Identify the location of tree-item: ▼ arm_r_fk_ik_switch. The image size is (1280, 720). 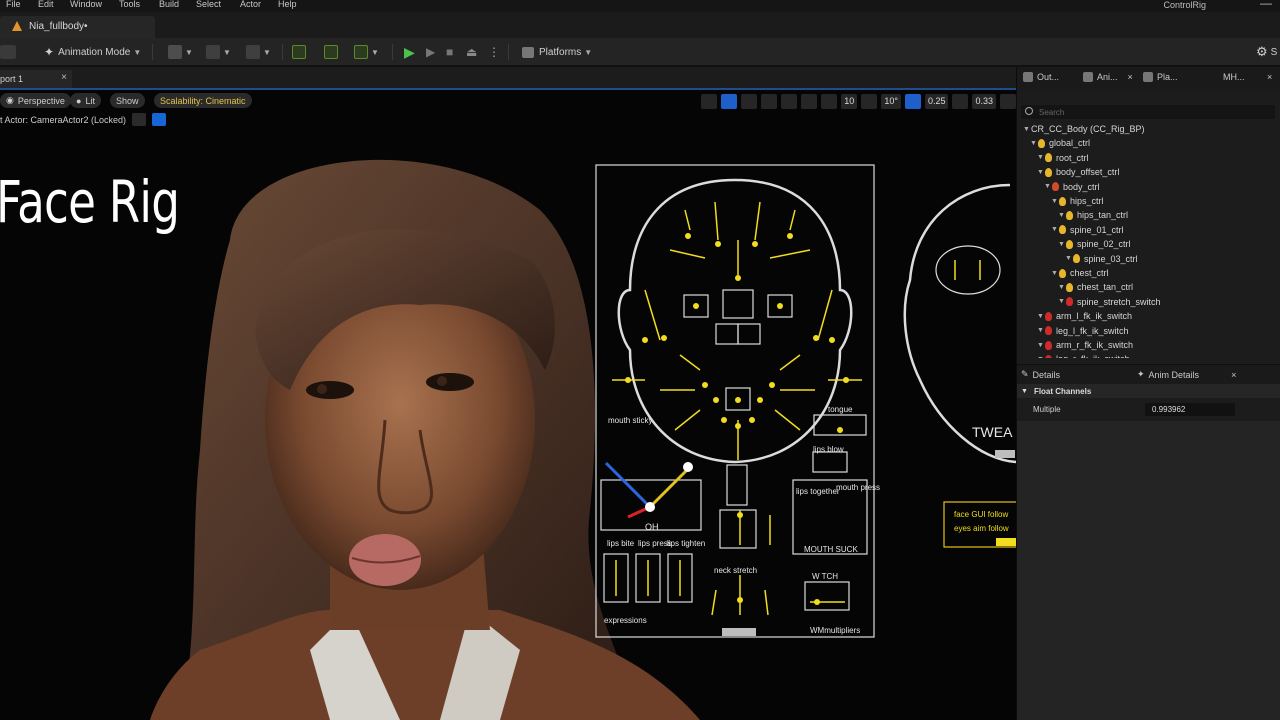
(1085, 345).